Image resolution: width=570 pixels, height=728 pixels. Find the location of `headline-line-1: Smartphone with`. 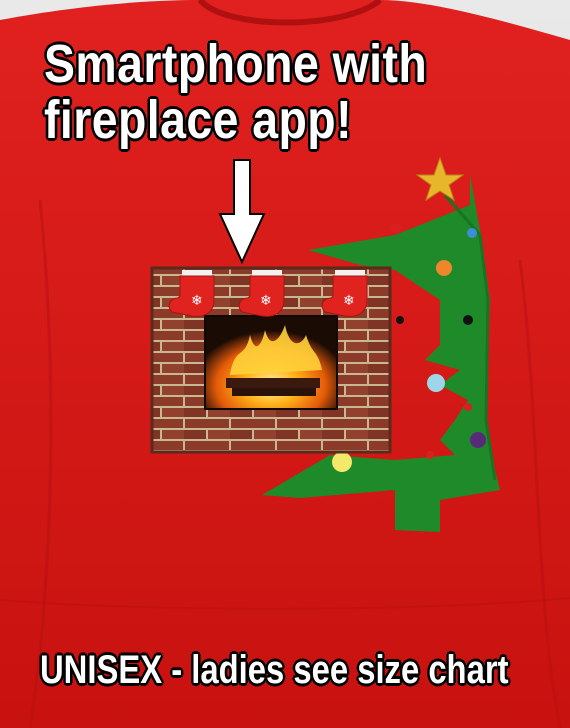

headline-line-1: Smartphone with is located at coordinates (236, 64).